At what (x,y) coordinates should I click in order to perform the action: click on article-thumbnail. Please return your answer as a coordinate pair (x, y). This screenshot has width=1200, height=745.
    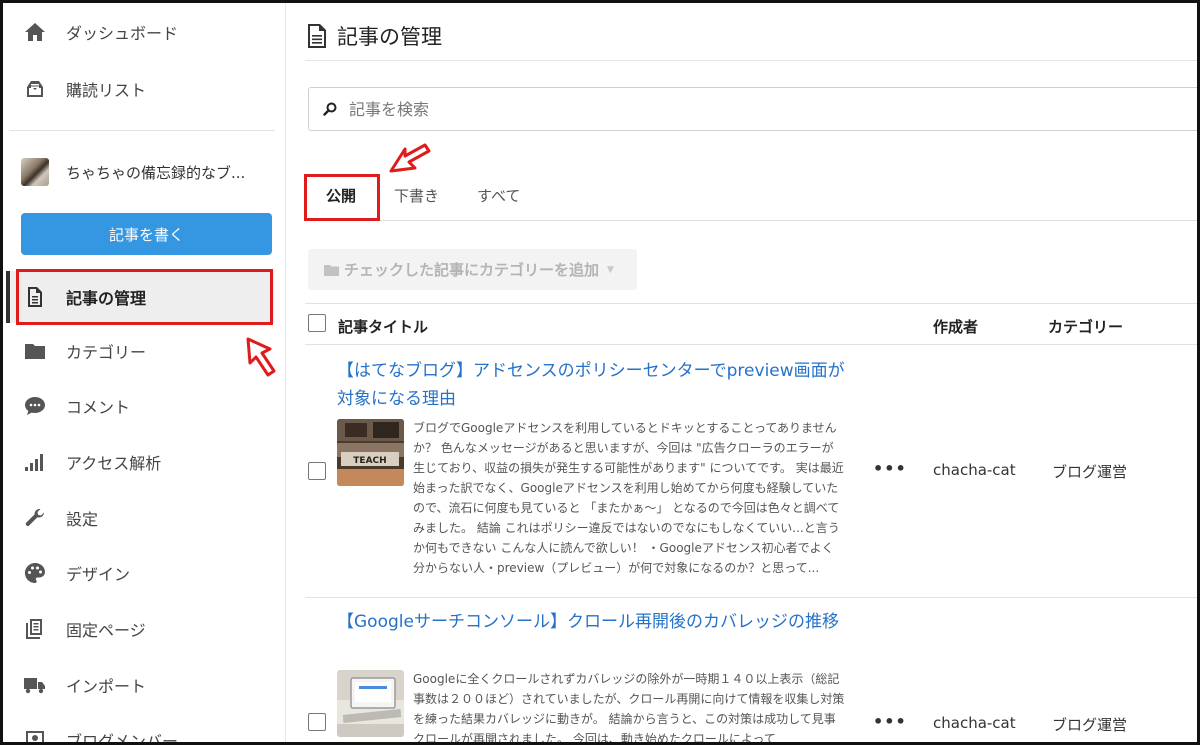
    Looking at the image, I should click on (370, 703).